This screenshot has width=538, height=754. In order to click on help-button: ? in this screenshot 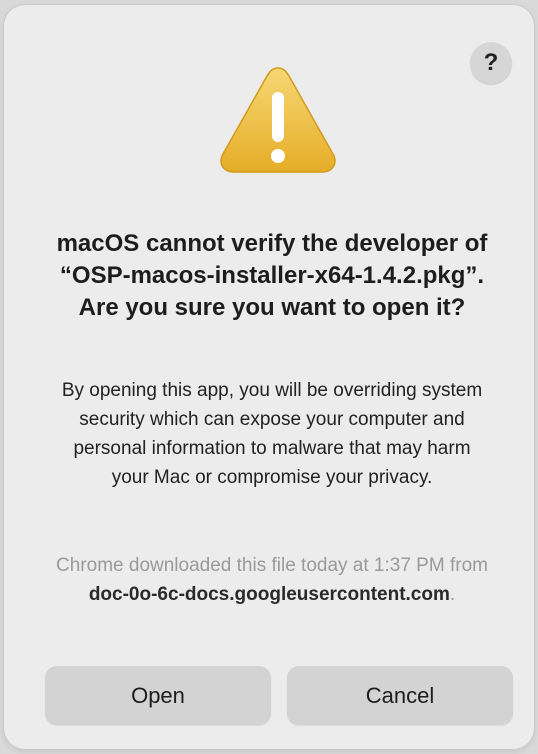, I will do `click(491, 63)`.